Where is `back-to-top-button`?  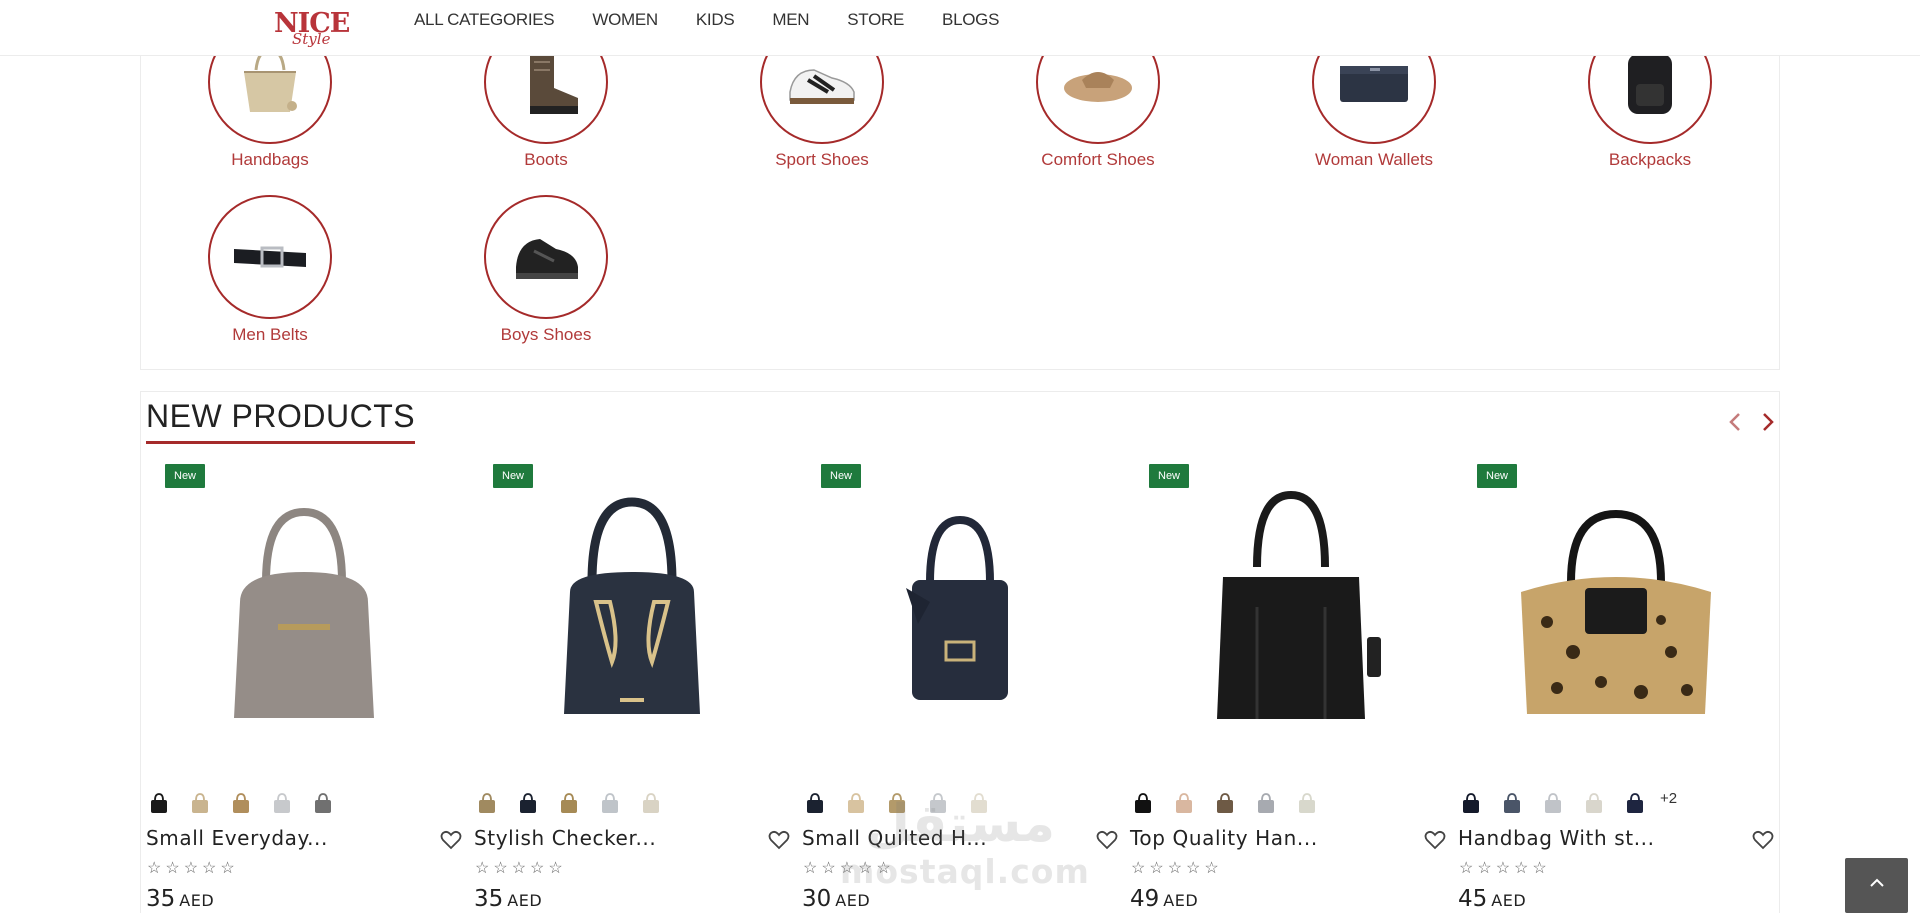 back-to-top-button is located at coordinates (1876, 885).